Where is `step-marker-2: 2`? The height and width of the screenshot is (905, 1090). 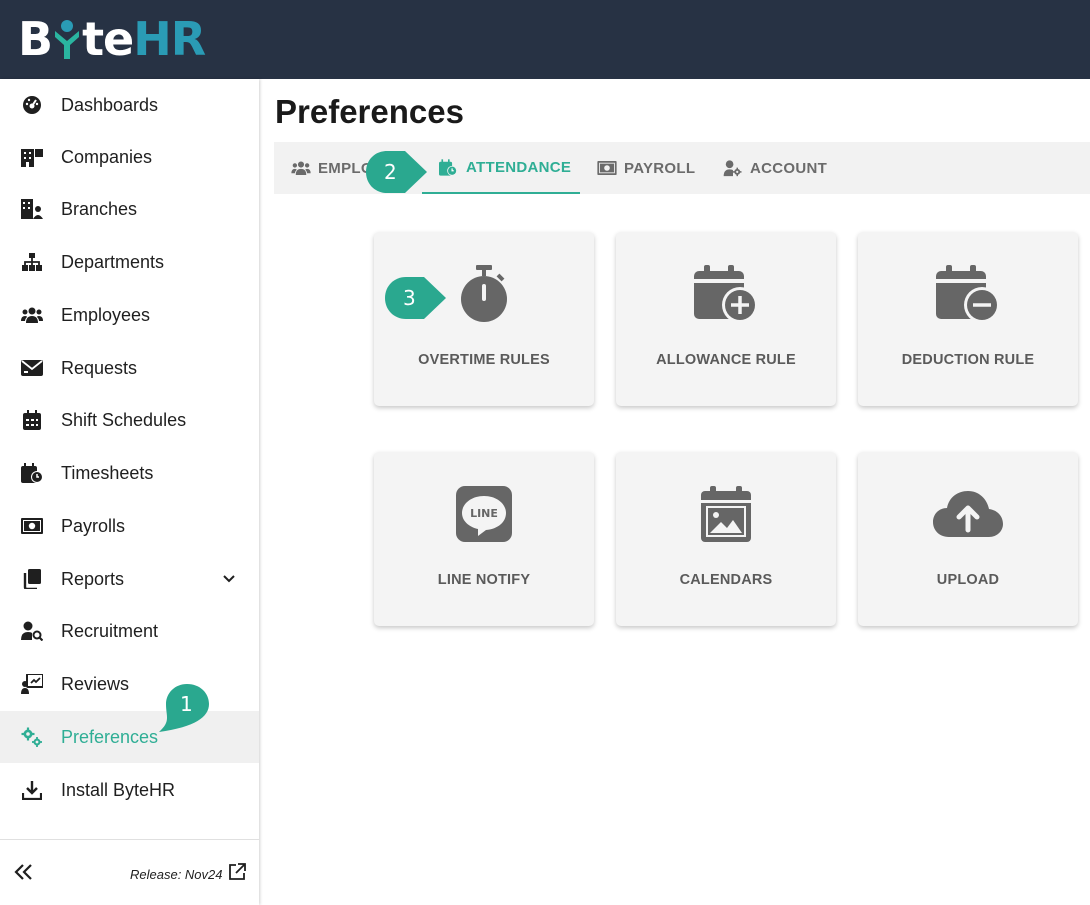
step-marker-2: 2 is located at coordinates (397, 174).